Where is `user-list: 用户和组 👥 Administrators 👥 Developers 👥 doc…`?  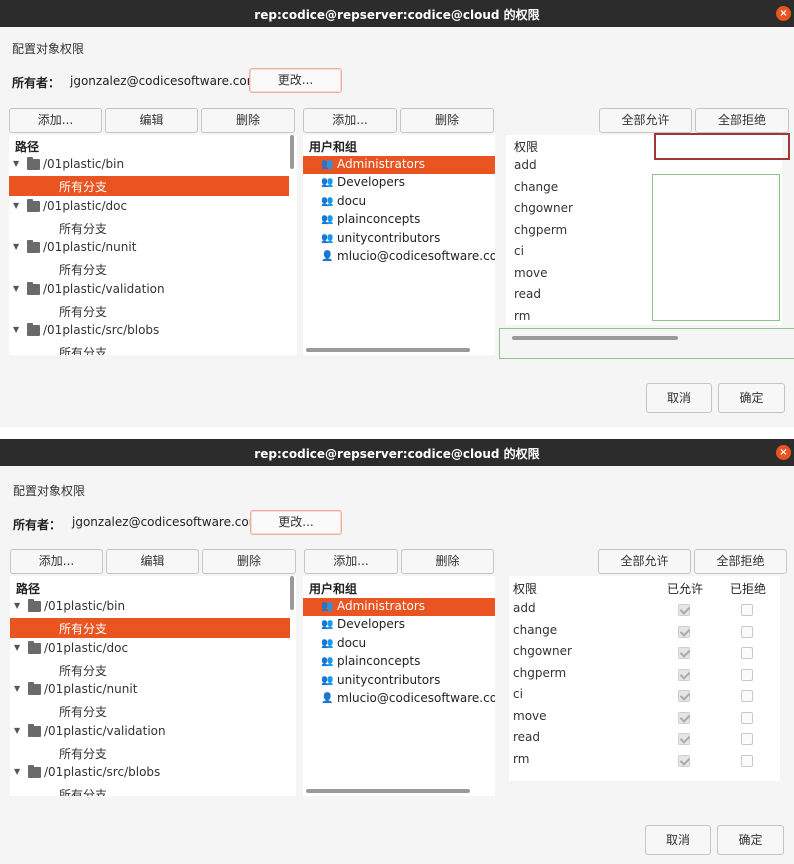 user-list: 用户和组 👥 Administrators 👥 Developers 👥 doc… is located at coordinates (399, 686).